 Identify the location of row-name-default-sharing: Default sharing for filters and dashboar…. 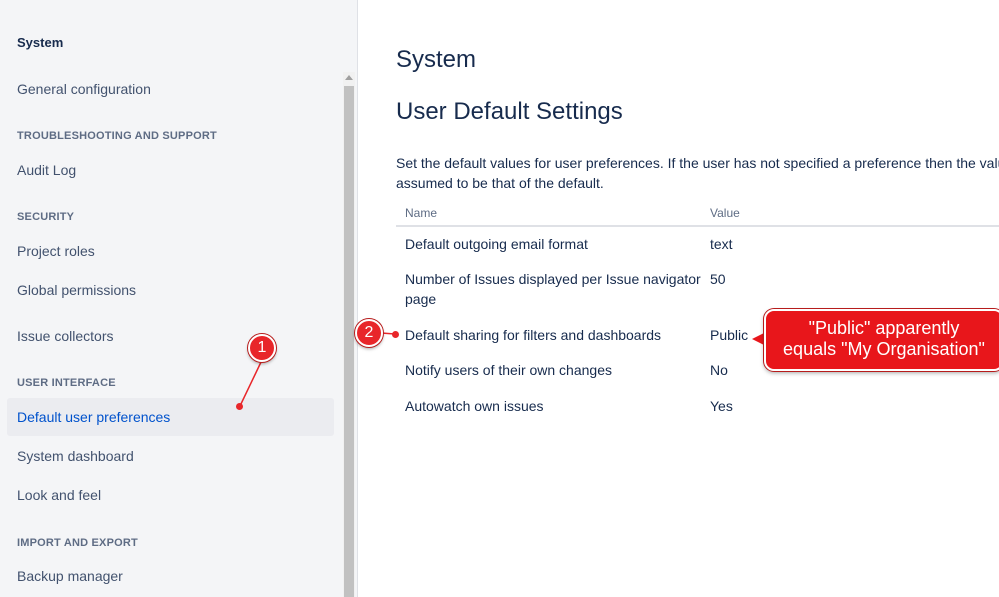
(533, 335).